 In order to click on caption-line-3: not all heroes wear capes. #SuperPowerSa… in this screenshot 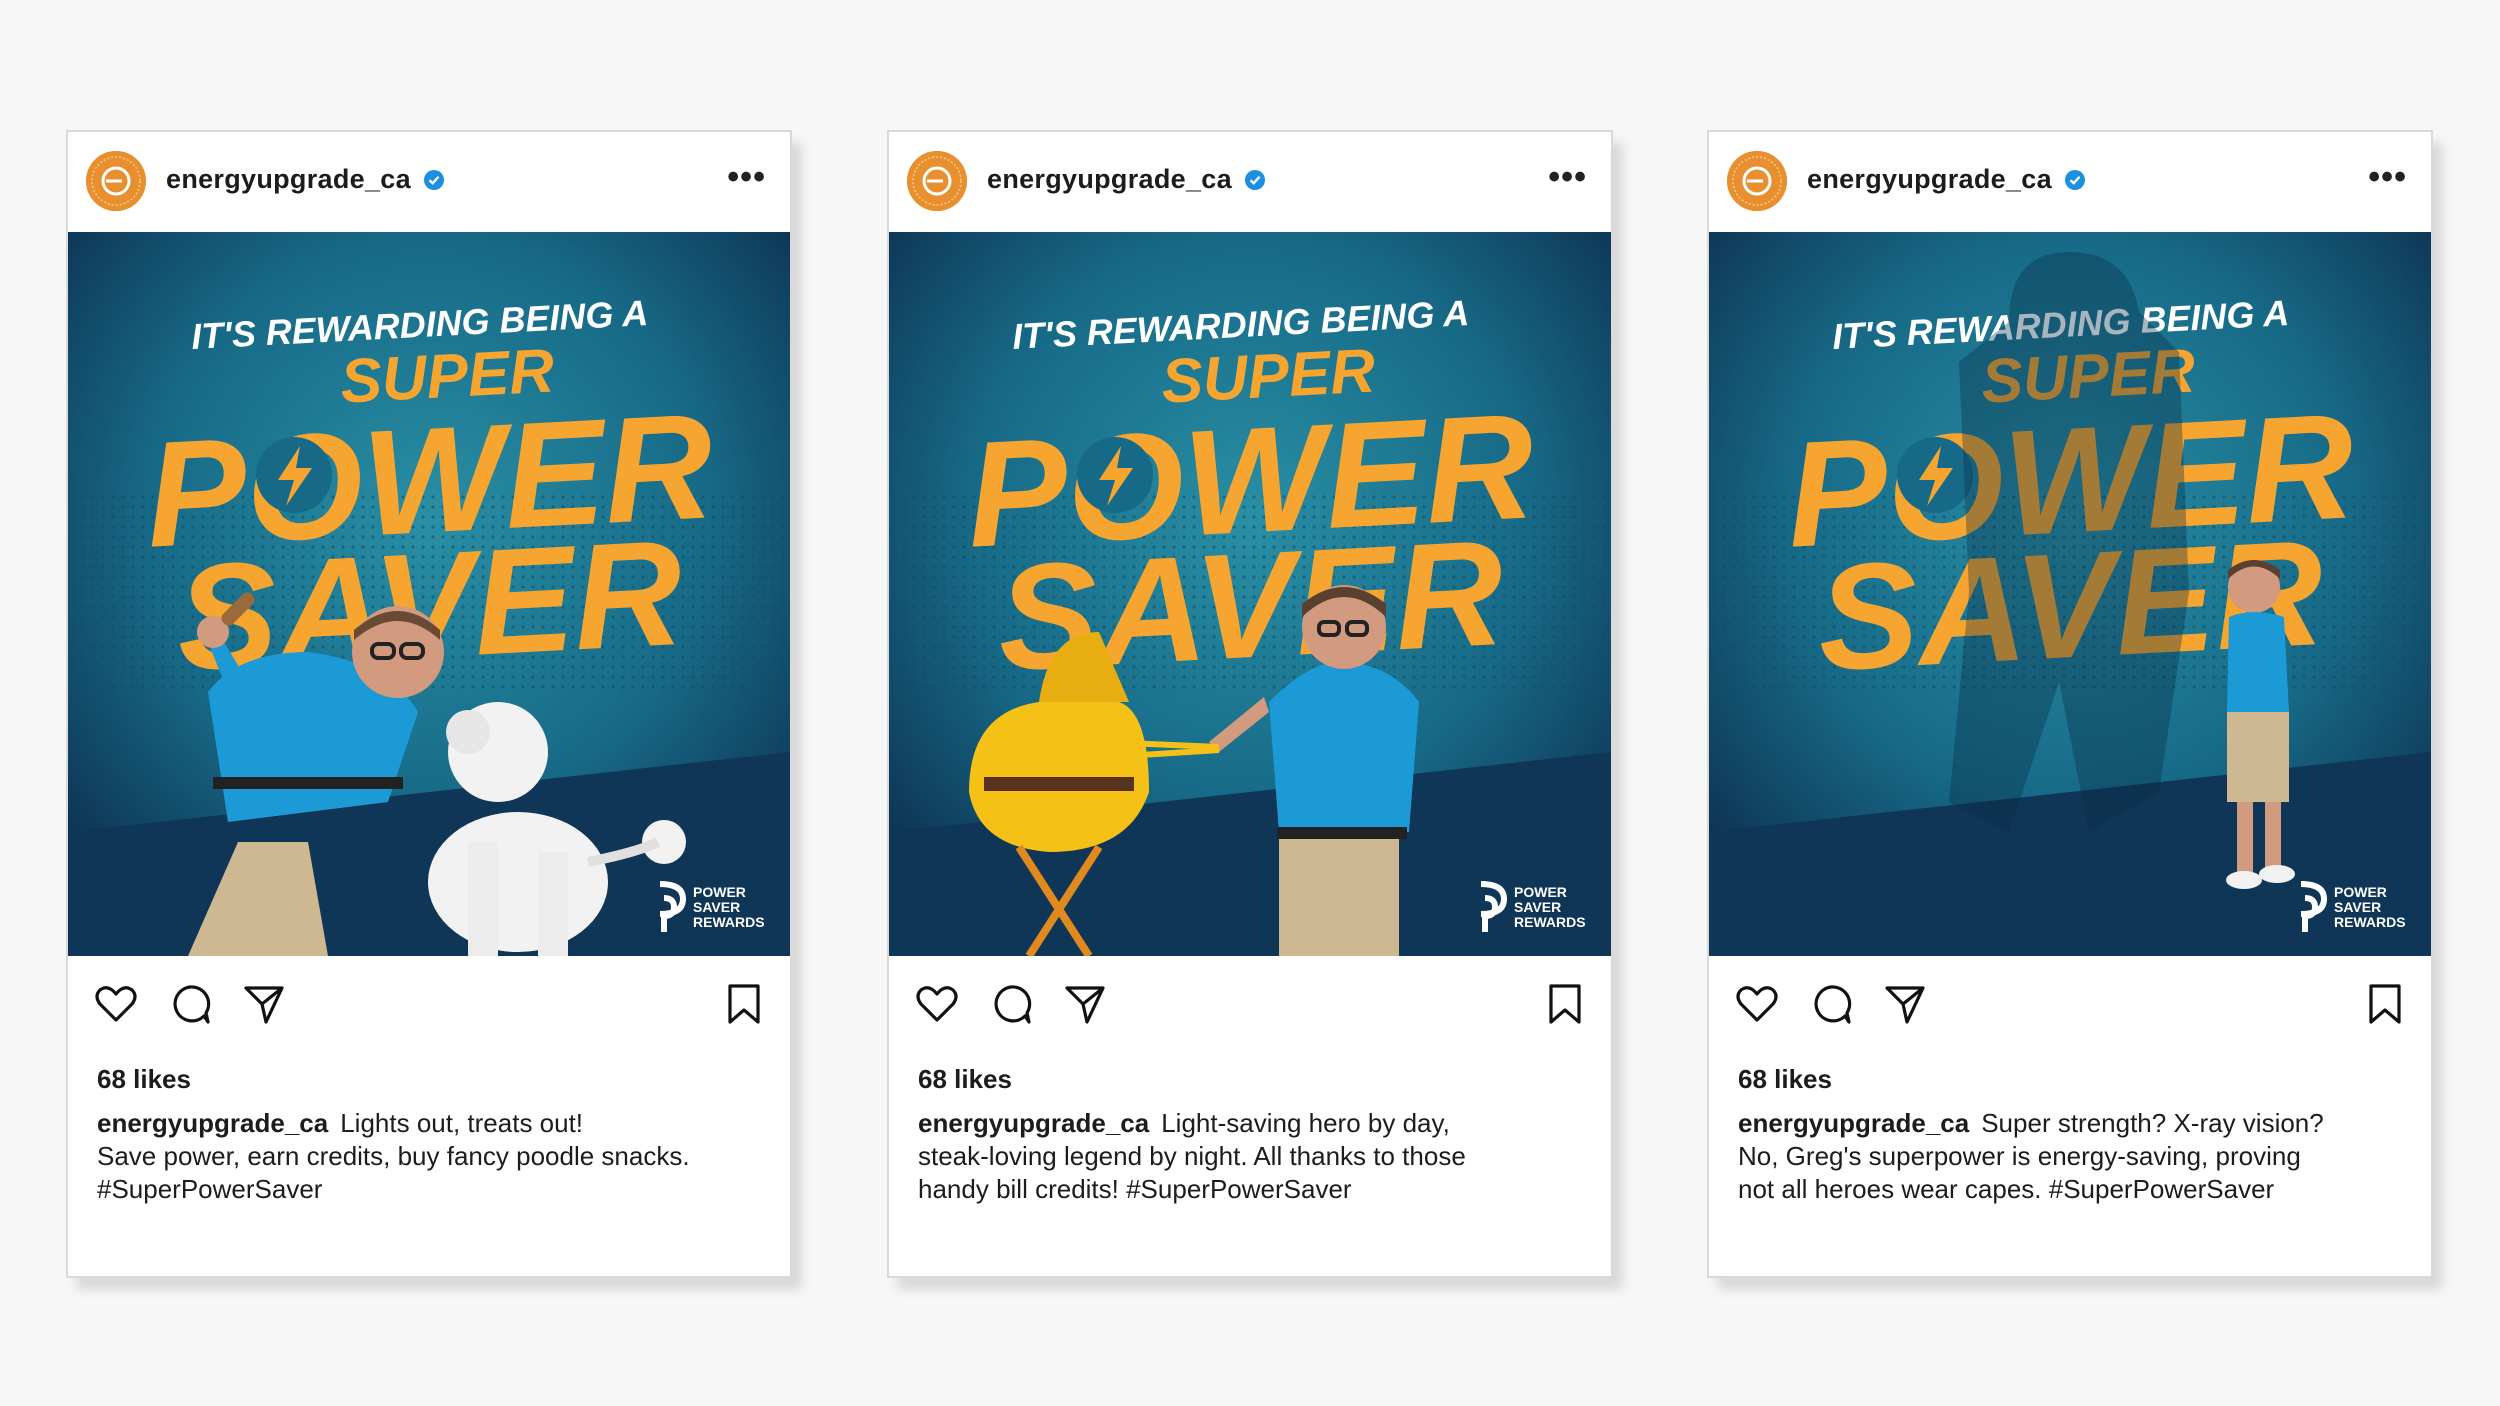, I will do `click(2006, 1189)`.